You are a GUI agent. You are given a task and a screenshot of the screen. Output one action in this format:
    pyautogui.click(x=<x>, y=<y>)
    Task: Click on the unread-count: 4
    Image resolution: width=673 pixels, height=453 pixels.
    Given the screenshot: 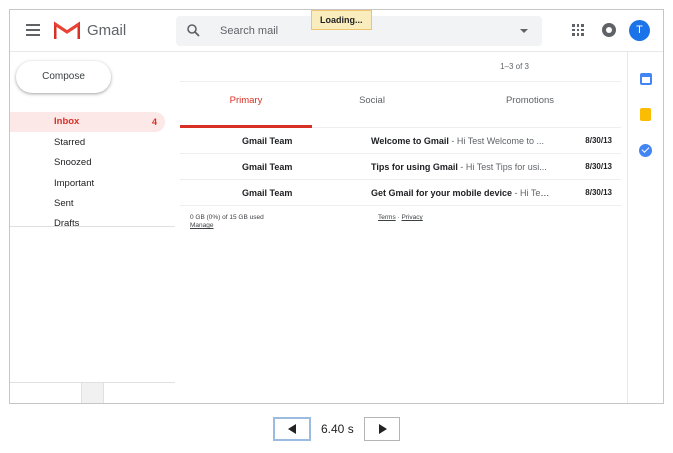 What is the action you would take?
    pyautogui.click(x=154, y=122)
    